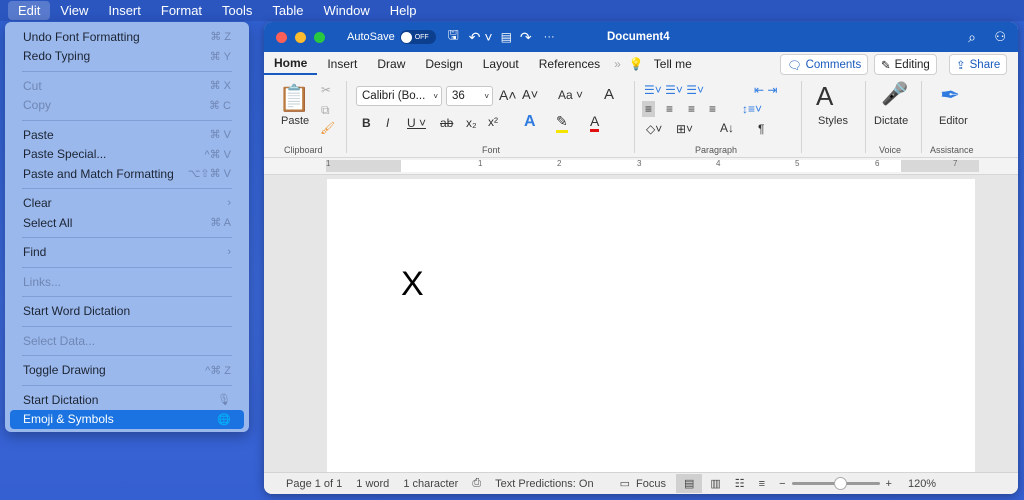  Describe the element at coordinates (712, 109) in the screenshot. I see `justify-button: ≡` at that location.